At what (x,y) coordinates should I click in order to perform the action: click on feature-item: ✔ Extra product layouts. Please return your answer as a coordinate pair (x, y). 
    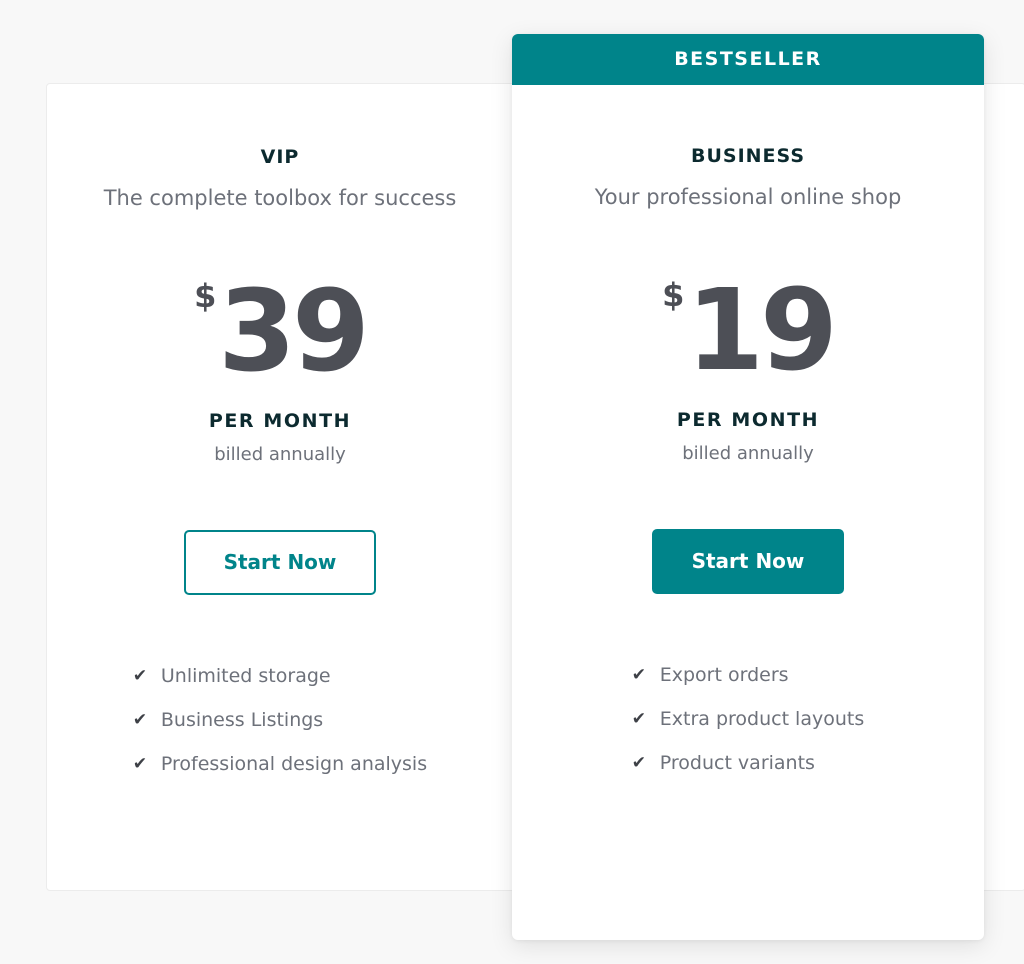
    Looking at the image, I should click on (748, 730).